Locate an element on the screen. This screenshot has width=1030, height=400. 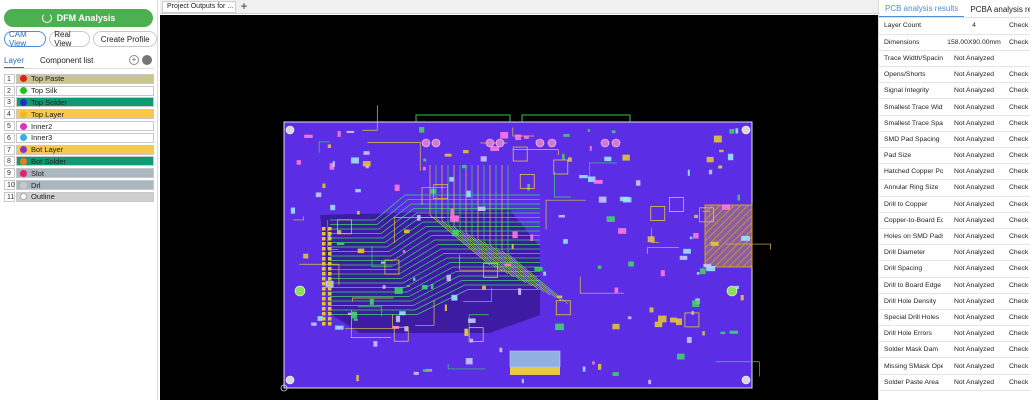
check-button is located at coordinates (1017, 59).